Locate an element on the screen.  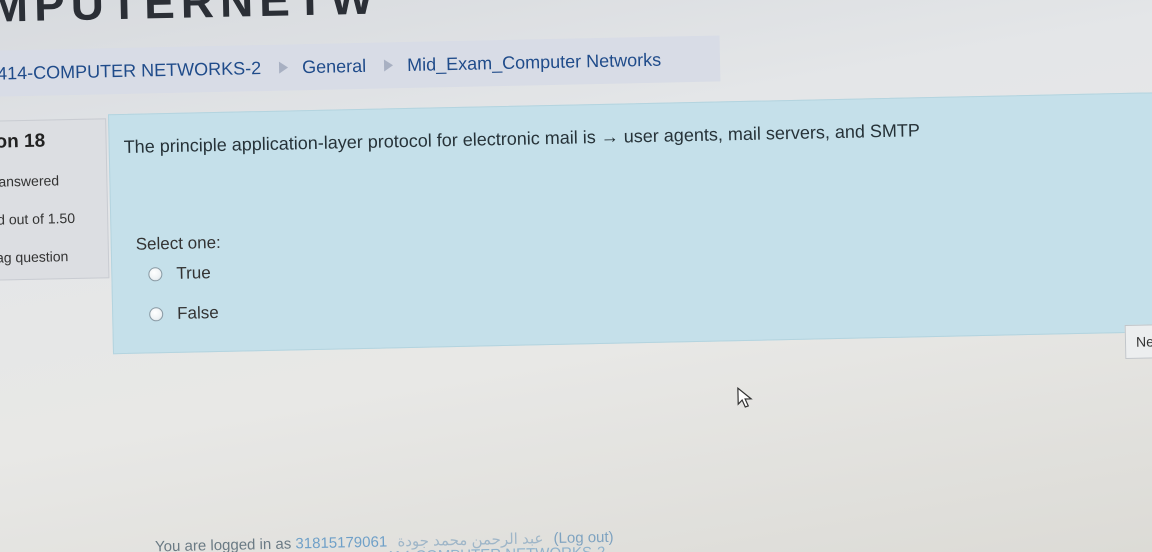
course-heading: MPUTERNETW is located at coordinates (190, 16).